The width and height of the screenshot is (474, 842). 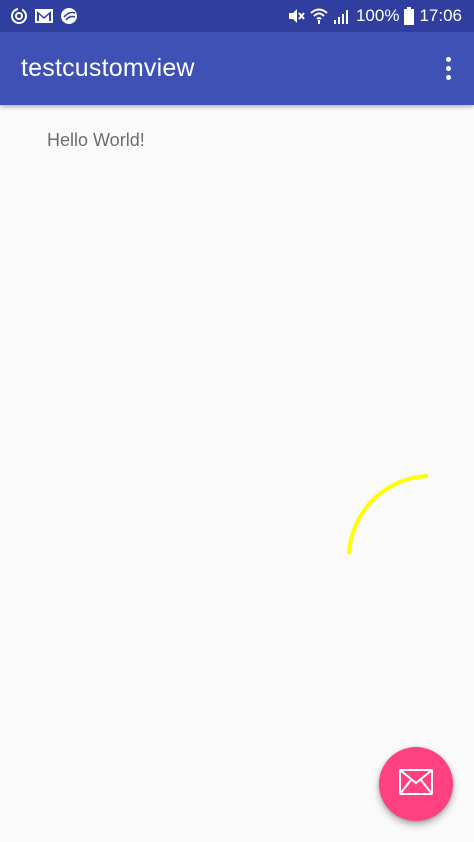 I want to click on arc-shape, so click(x=388, y=514).